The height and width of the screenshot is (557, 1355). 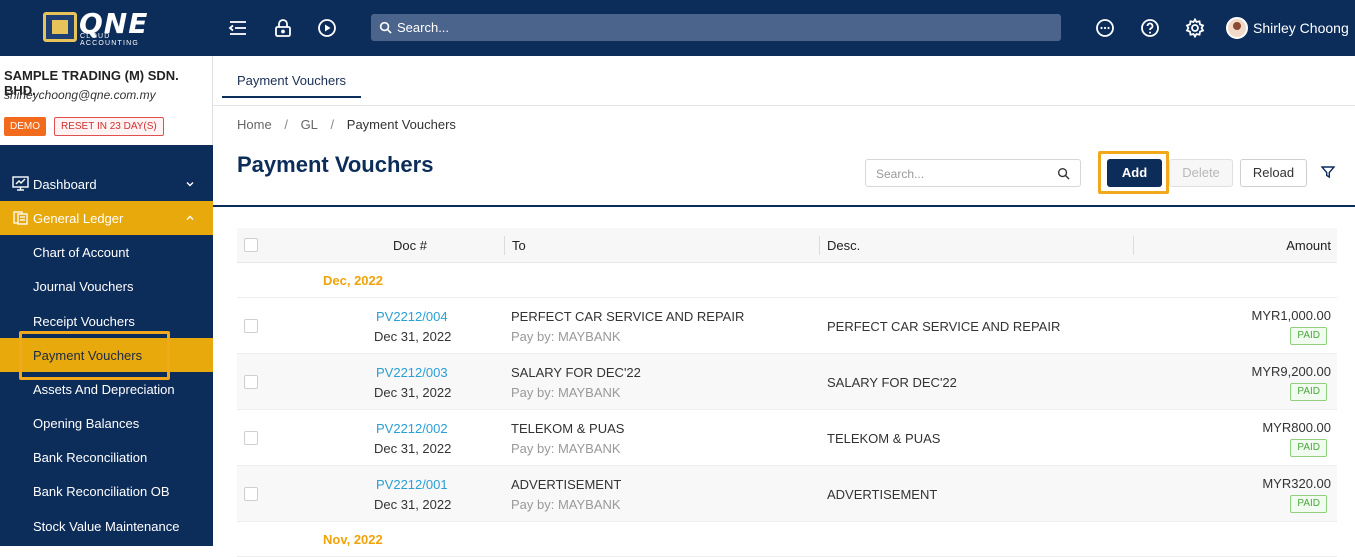 What do you see at coordinates (1308, 245) in the screenshot?
I see `column-header-amount: Amount` at bounding box center [1308, 245].